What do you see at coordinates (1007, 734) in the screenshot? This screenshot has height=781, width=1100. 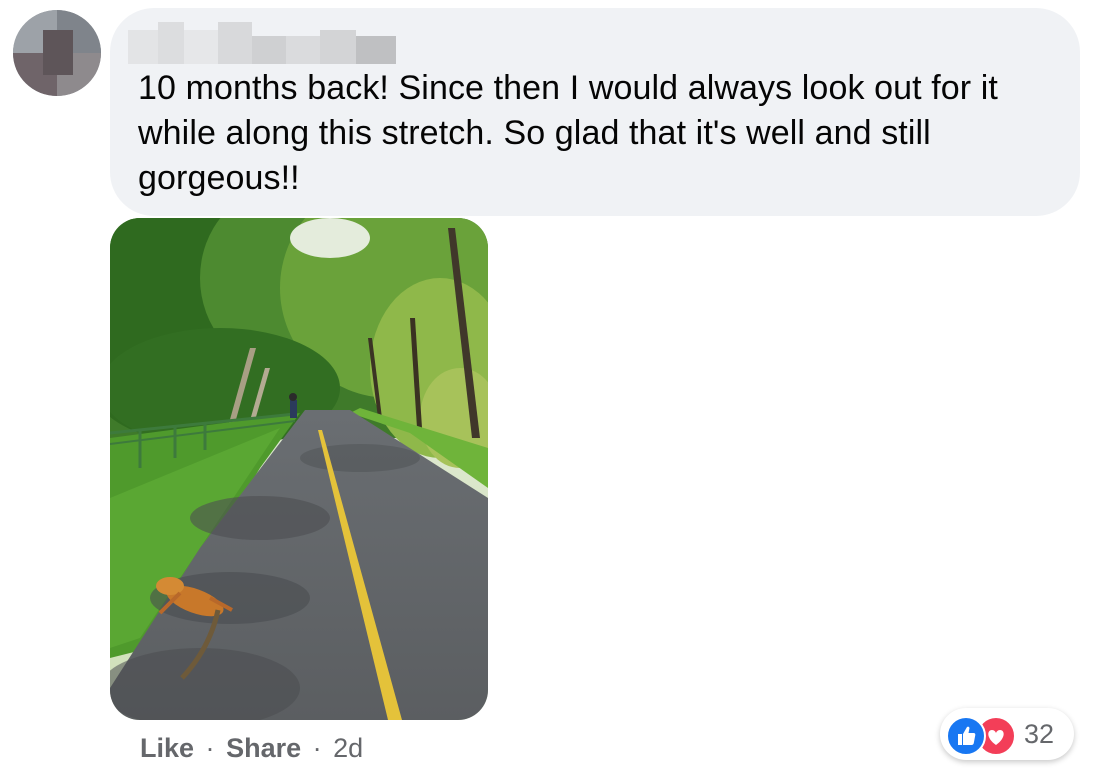 I see `reactions-summary: 32` at bounding box center [1007, 734].